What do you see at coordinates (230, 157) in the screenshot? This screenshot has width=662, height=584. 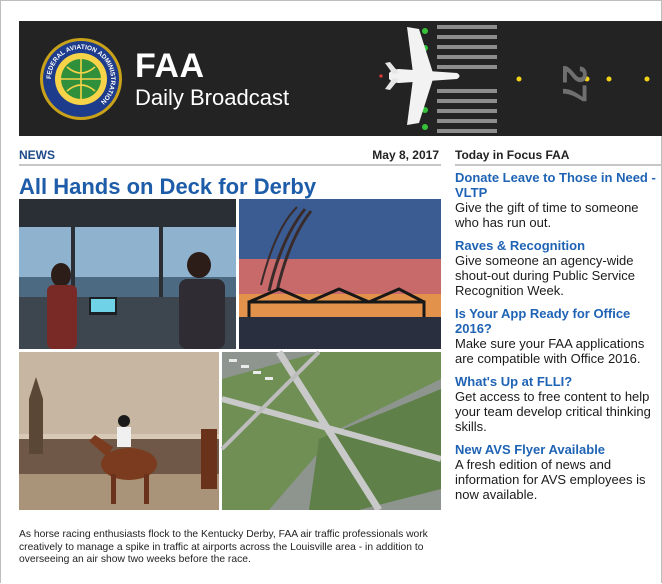 I see `news-header-row: NEWS May 8, 2017` at bounding box center [230, 157].